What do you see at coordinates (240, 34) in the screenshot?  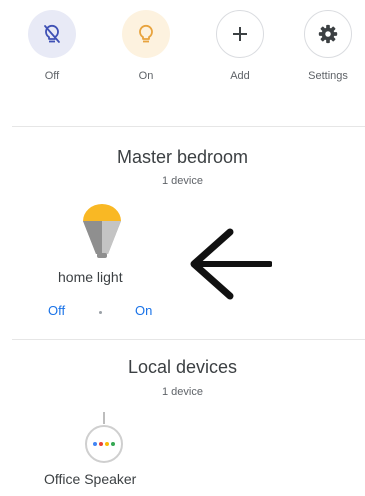 I see `plus-icon` at bounding box center [240, 34].